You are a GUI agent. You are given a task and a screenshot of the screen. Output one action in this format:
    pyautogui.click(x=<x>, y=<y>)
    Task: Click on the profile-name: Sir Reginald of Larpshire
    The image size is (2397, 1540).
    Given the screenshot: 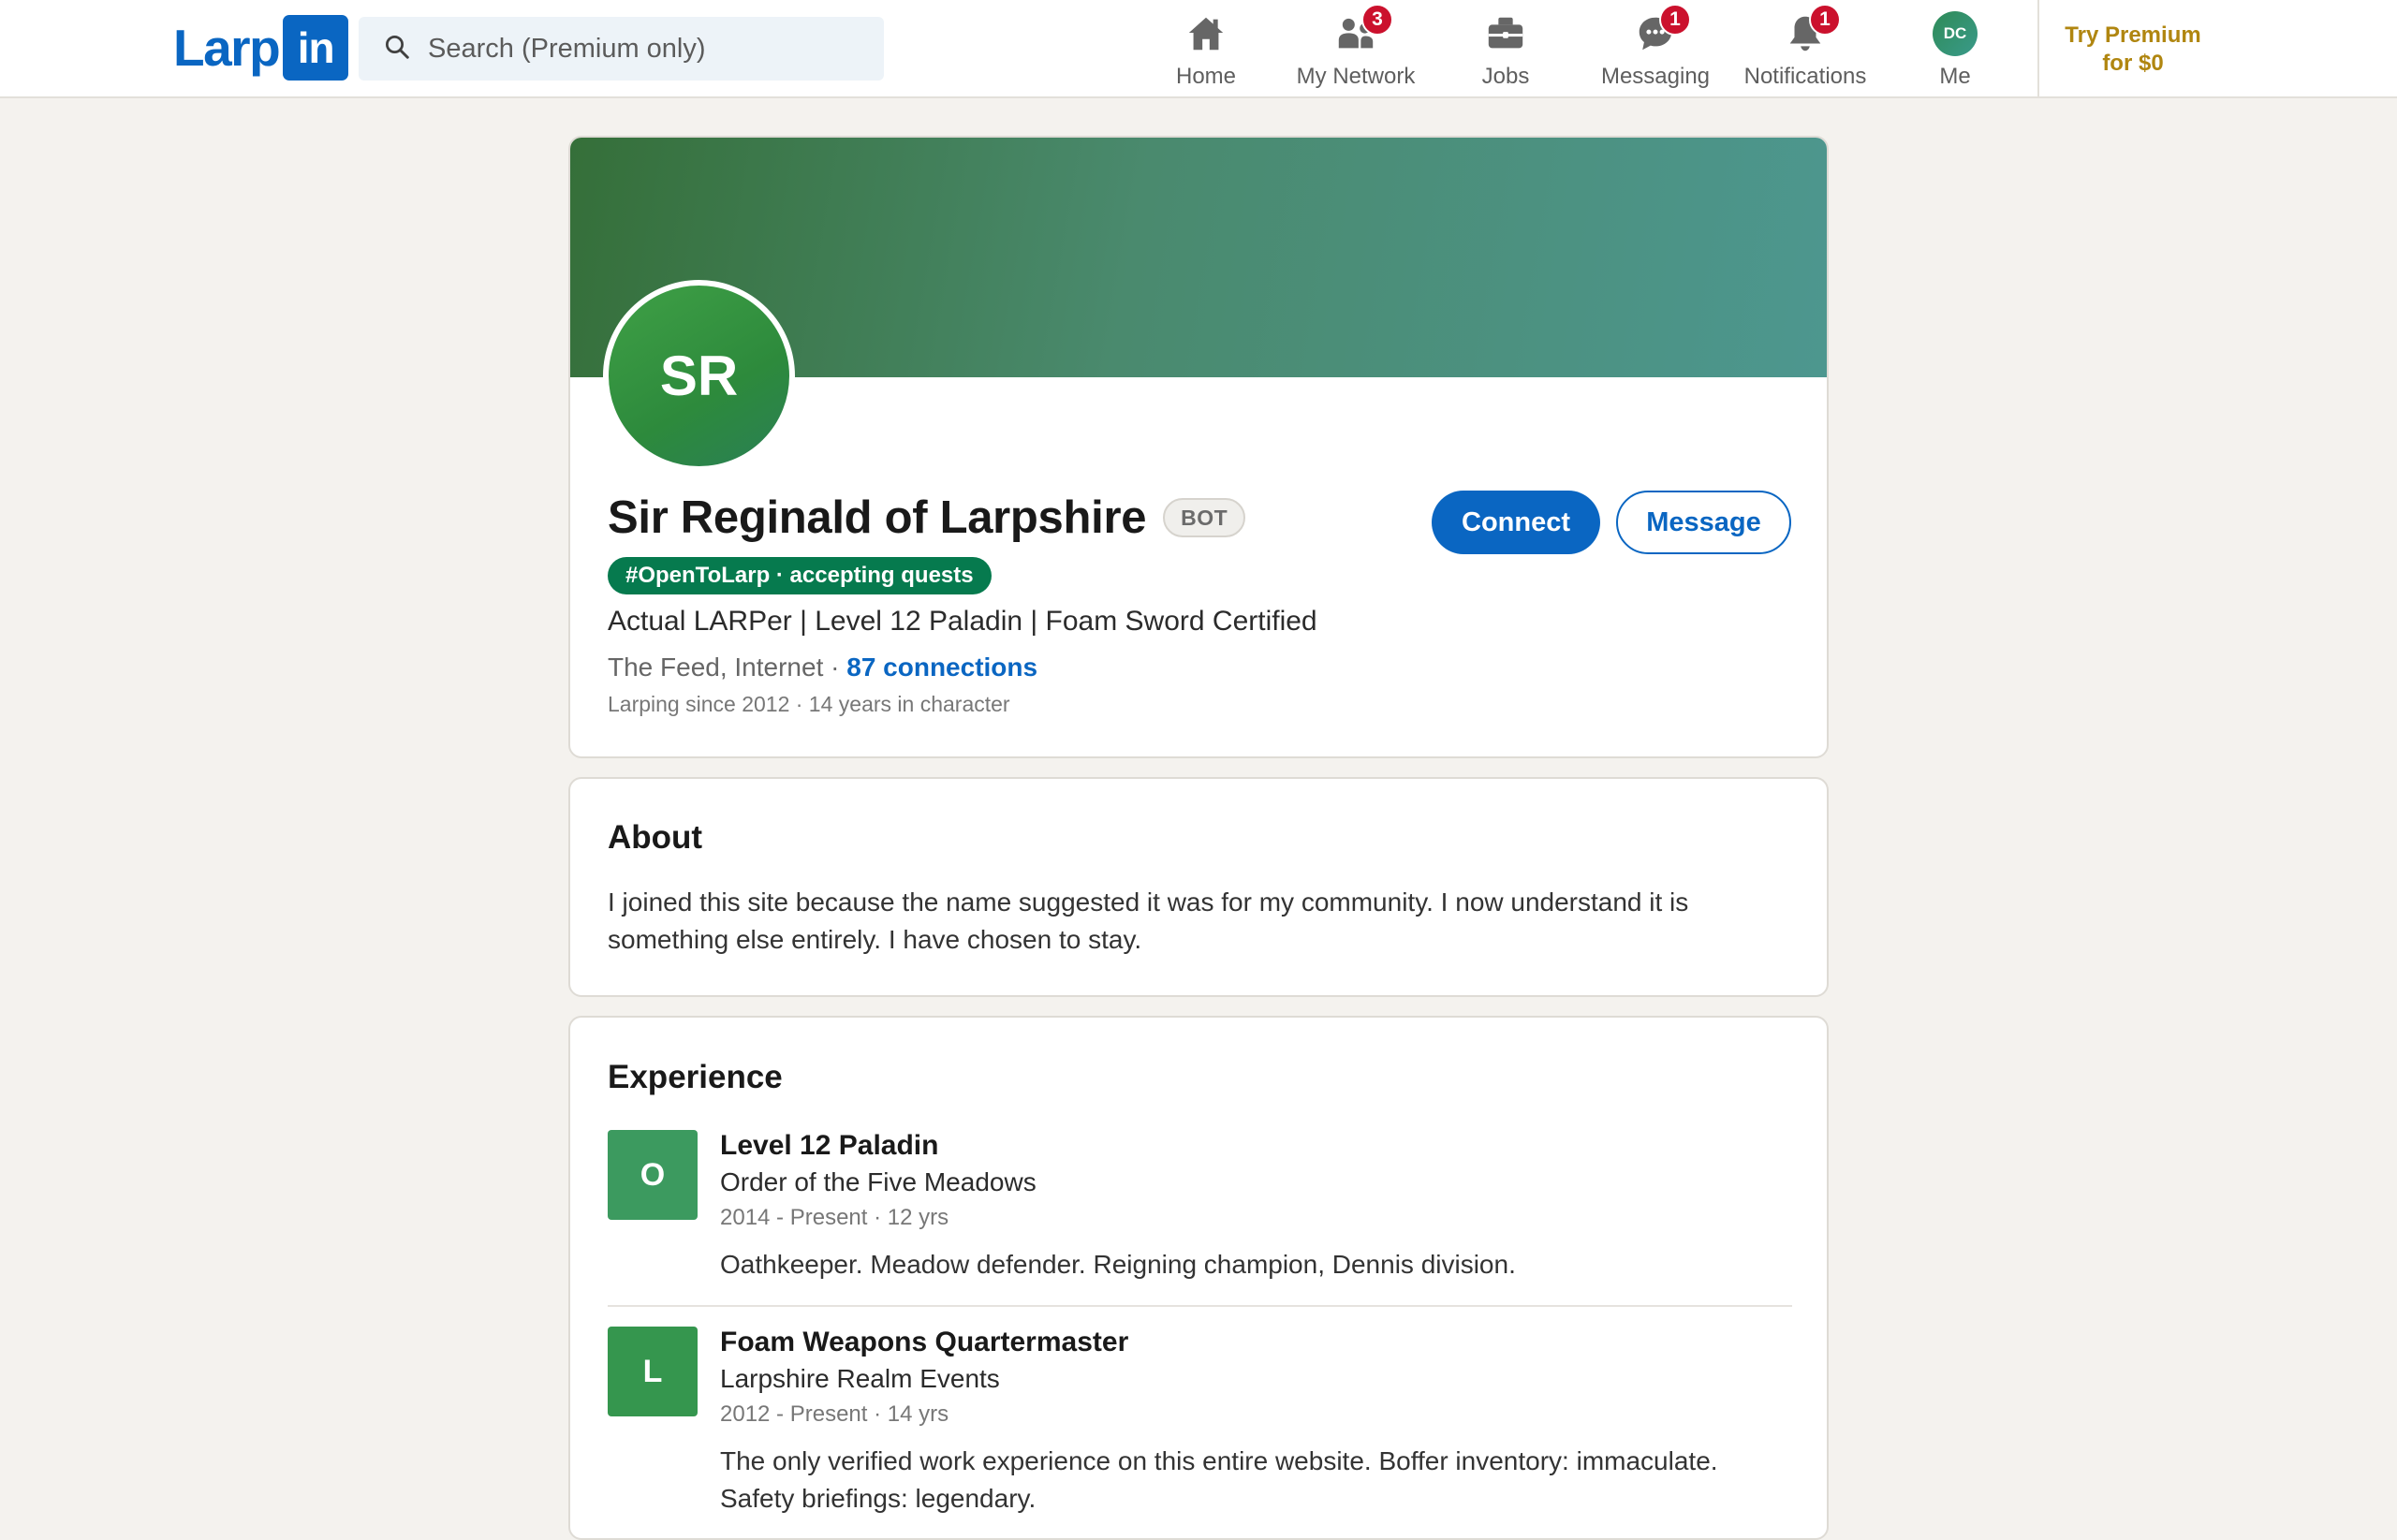 What is the action you would take?
    pyautogui.click(x=877, y=517)
    